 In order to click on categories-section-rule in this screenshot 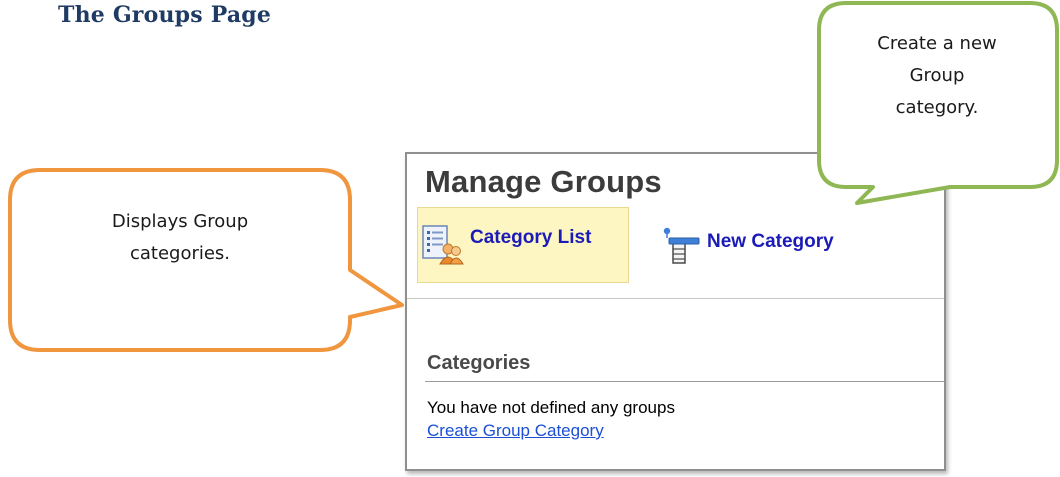, I will do `click(684, 381)`.